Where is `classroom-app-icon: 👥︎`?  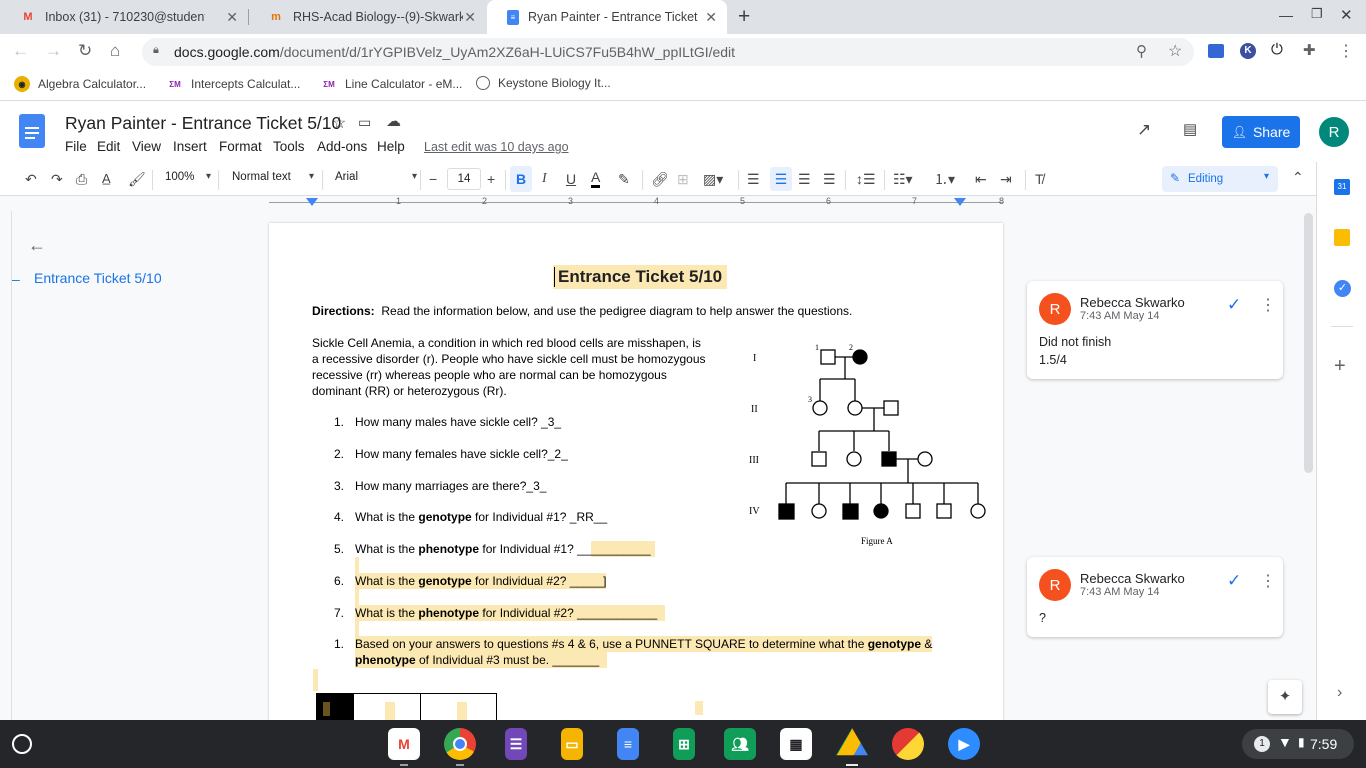 classroom-app-icon: 👥︎ is located at coordinates (740, 744).